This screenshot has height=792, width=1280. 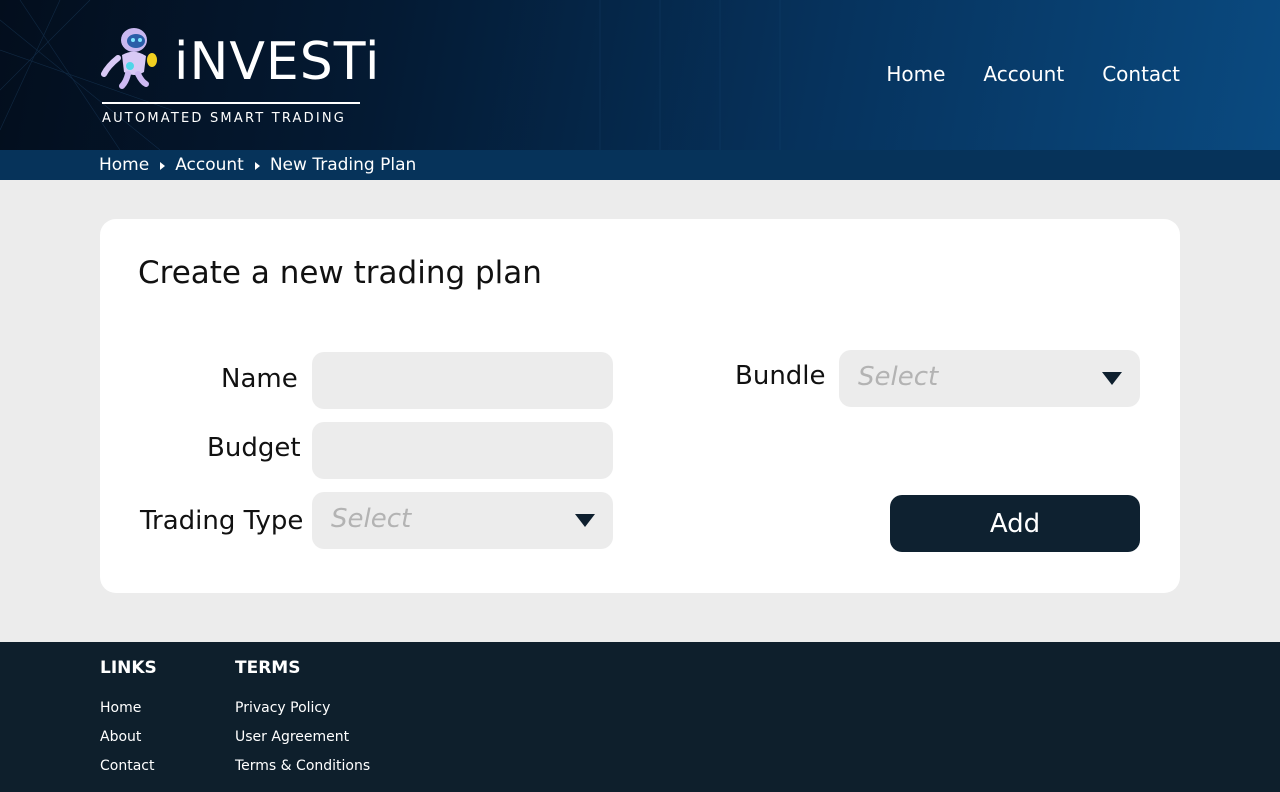 What do you see at coordinates (1141, 74) in the screenshot?
I see `nav-contact-link: Contact` at bounding box center [1141, 74].